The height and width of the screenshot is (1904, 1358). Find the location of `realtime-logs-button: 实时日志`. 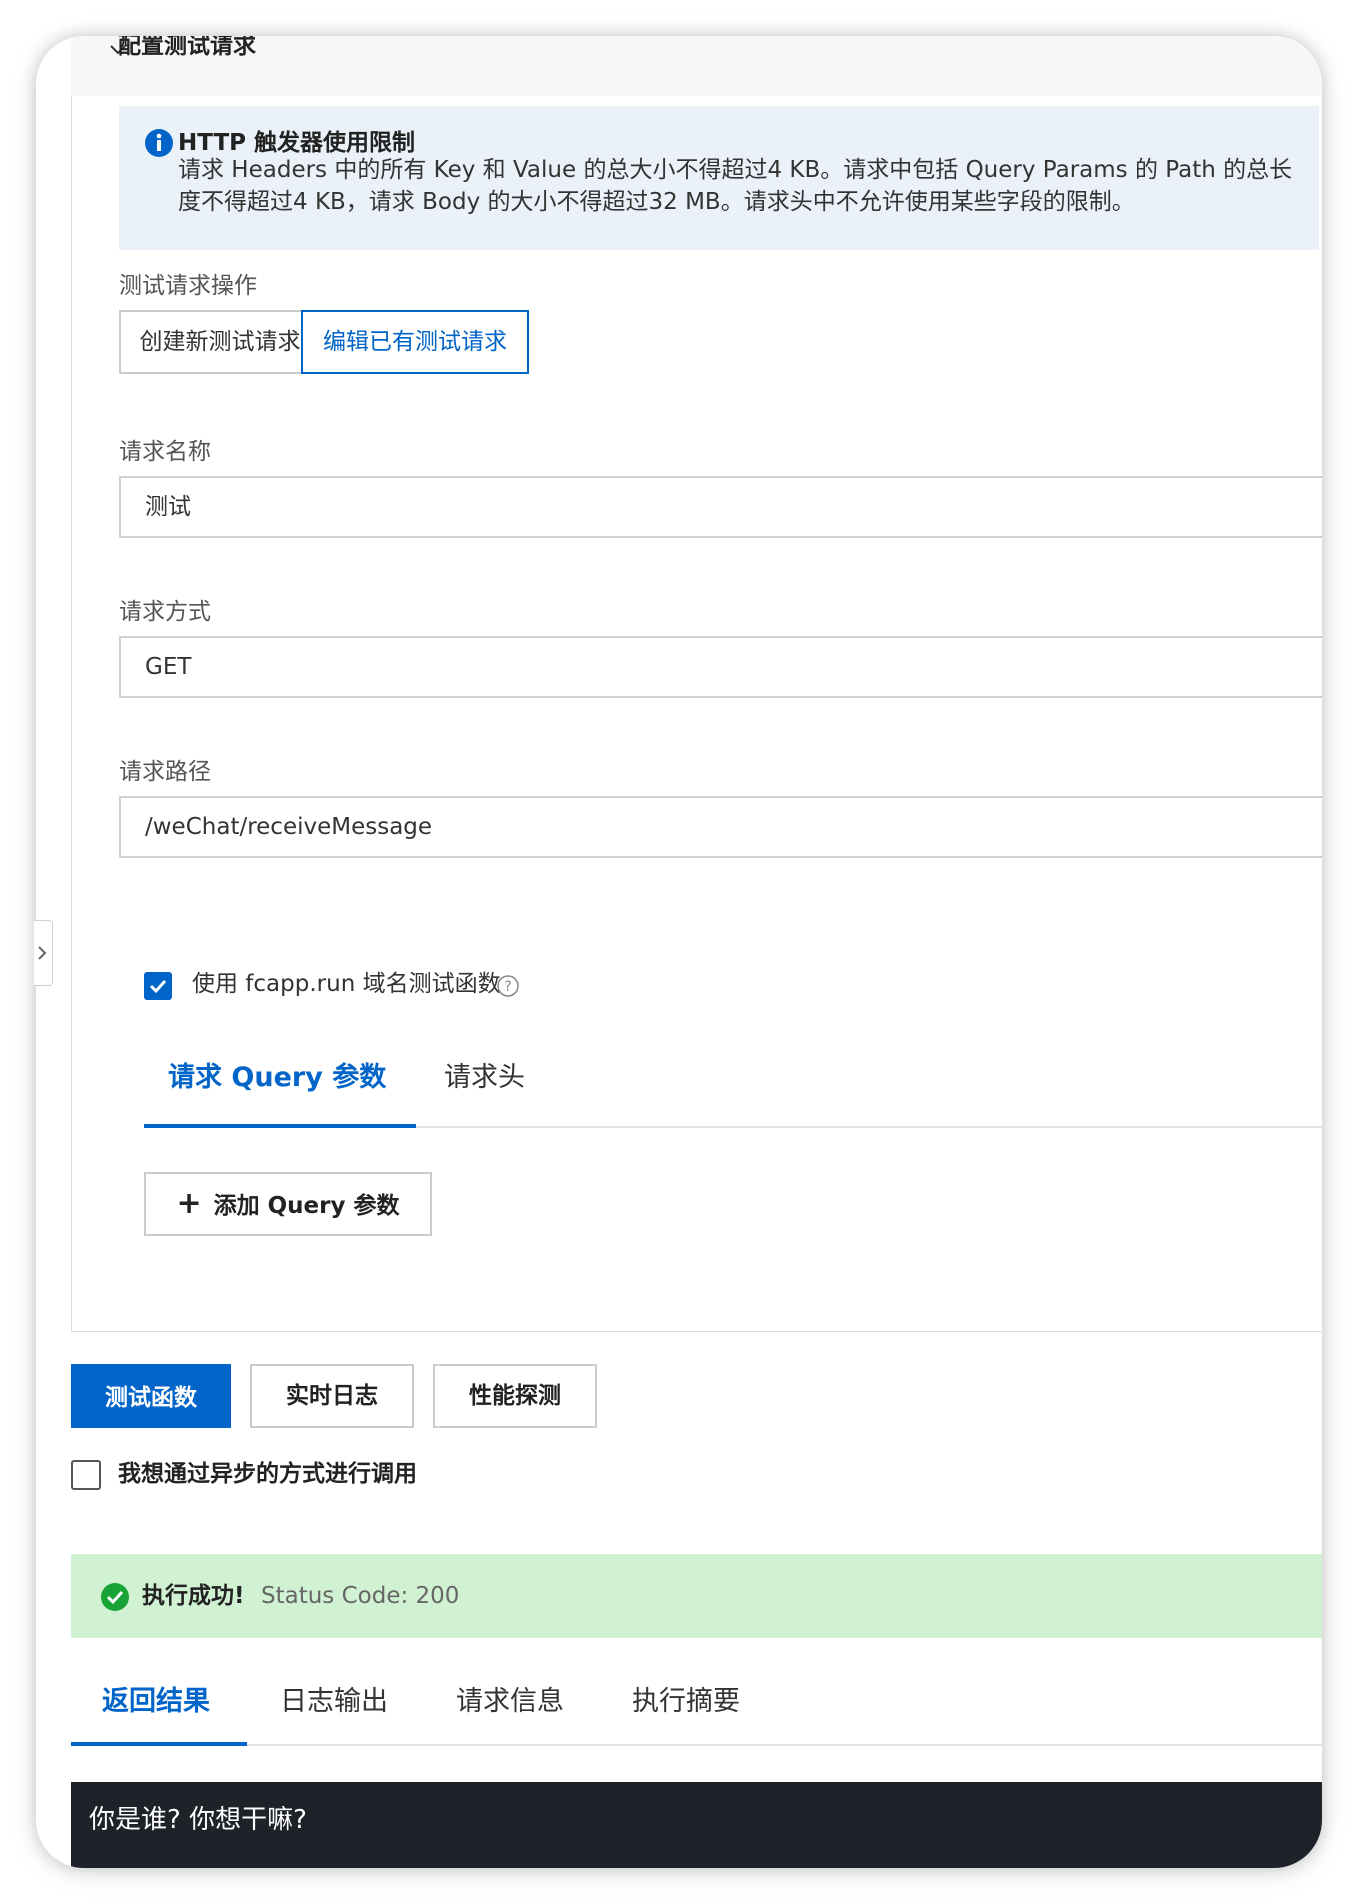

realtime-logs-button: 实时日志 is located at coordinates (332, 1396).